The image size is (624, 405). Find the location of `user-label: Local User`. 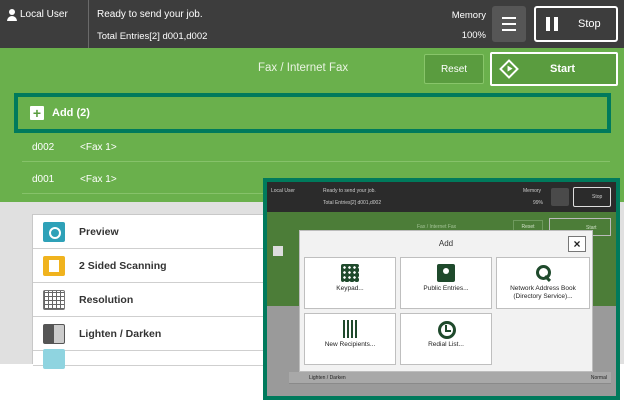

user-label: Local User is located at coordinates (44, 14).